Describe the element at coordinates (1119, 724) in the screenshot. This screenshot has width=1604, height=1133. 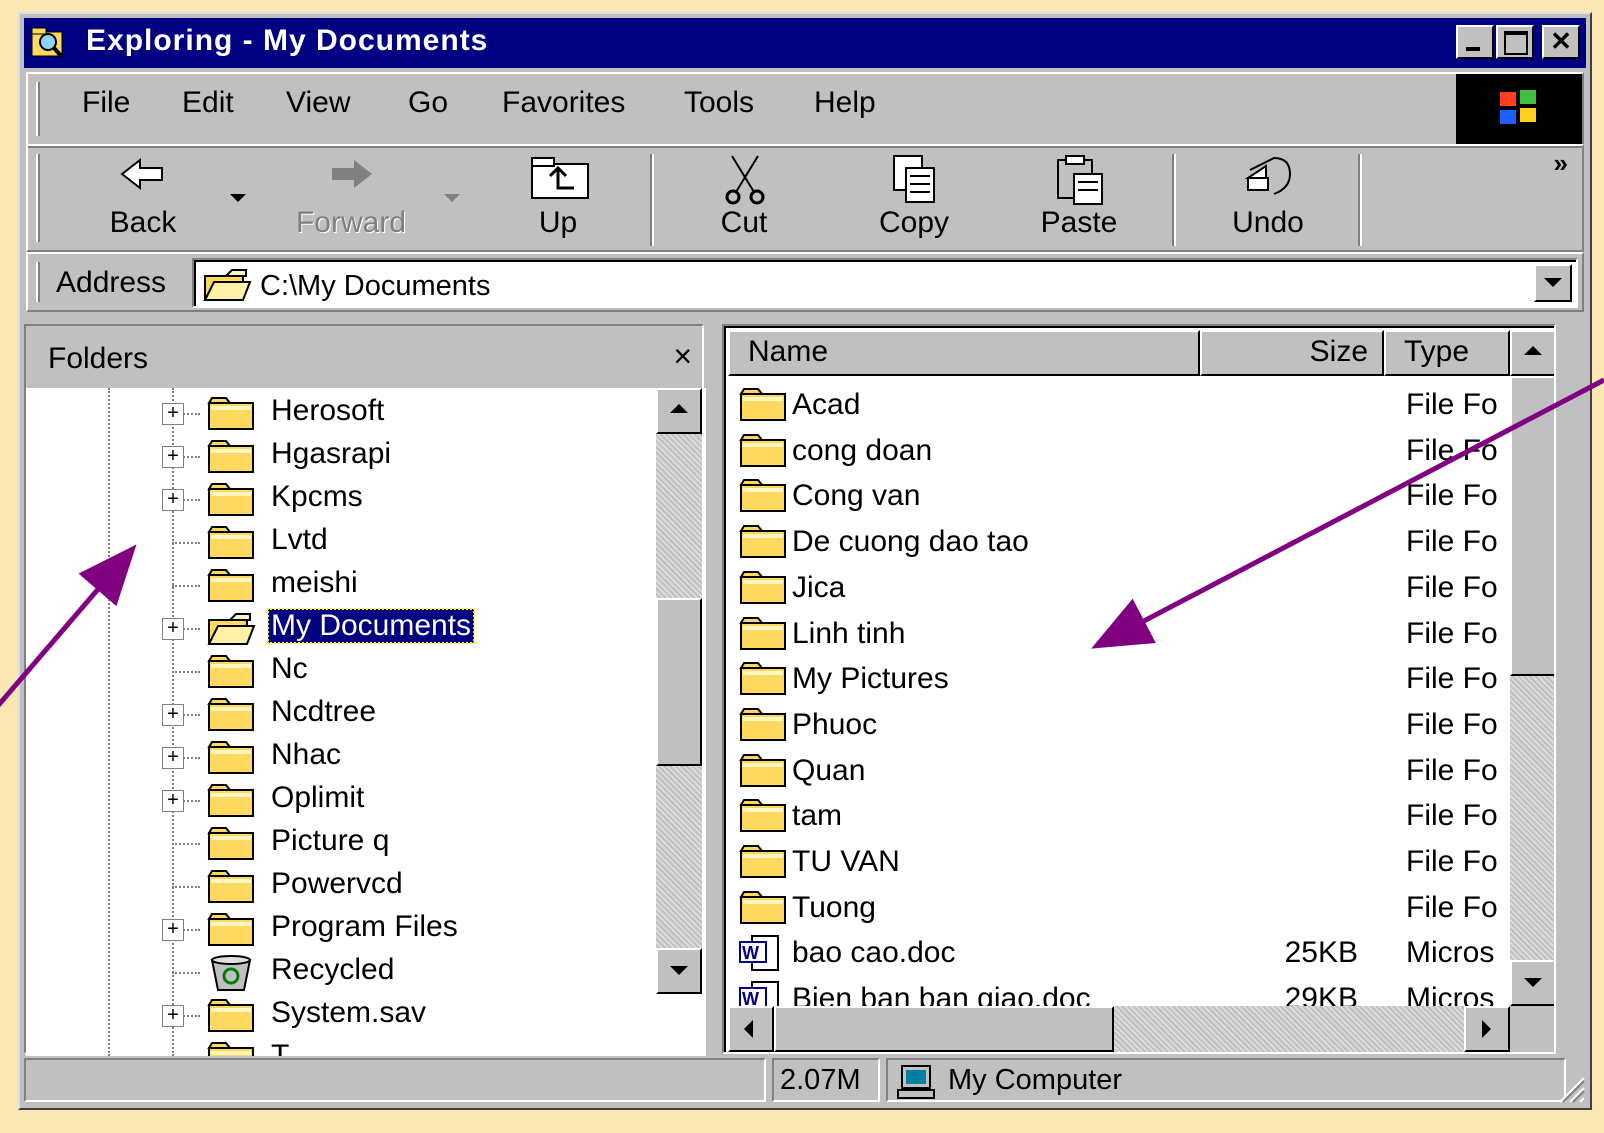
I see `file-row: Phuoc File Fo` at that location.